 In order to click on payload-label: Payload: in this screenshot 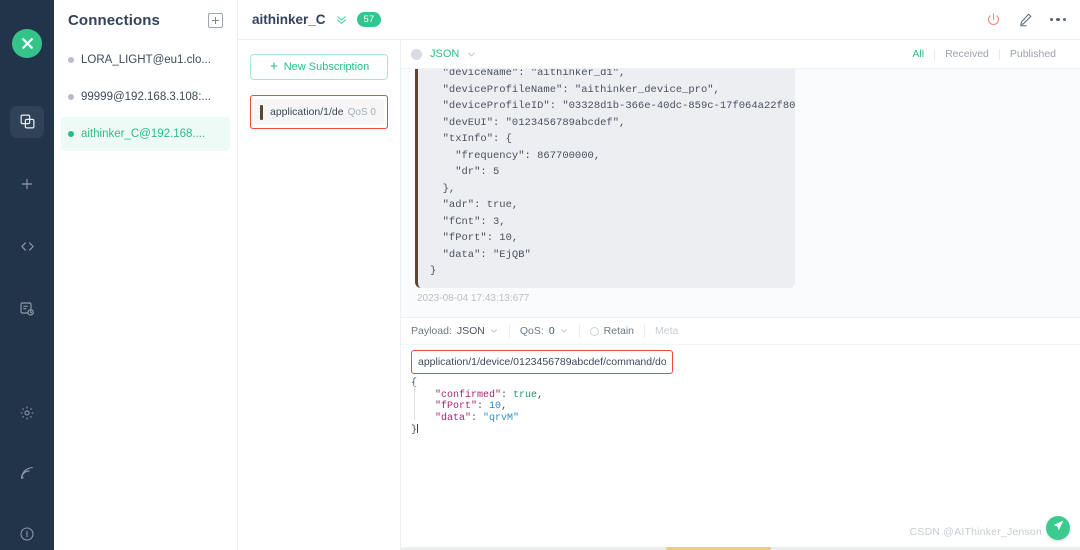, I will do `click(431, 331)`.